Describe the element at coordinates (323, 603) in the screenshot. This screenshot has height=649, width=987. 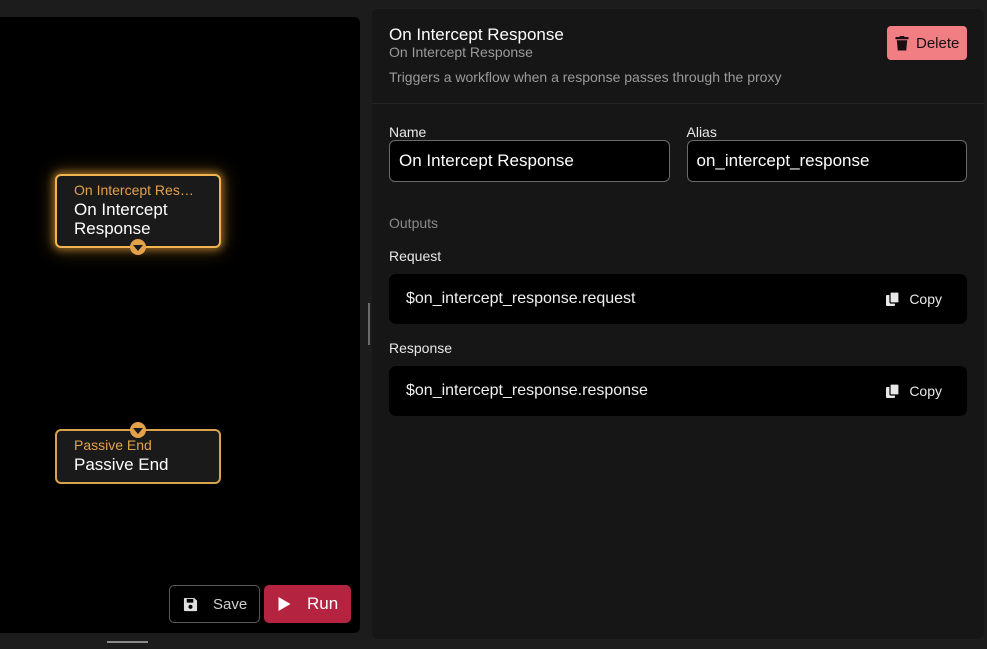
I see `run-button-label: Run` at that location.